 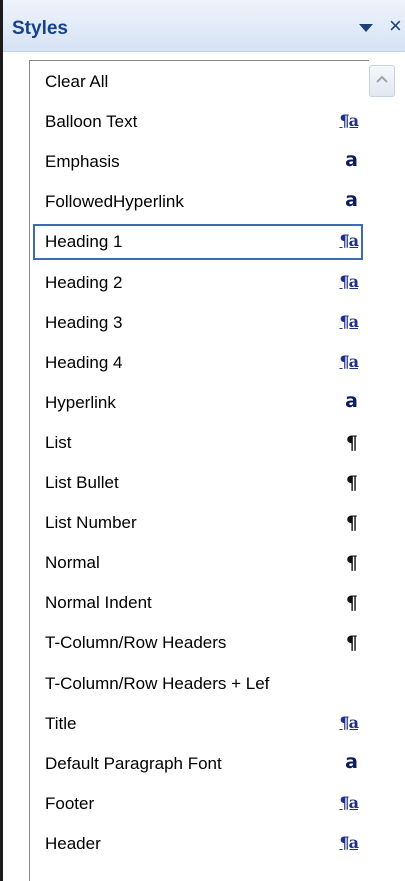 What do you see at coordinates (80, 402) in the screenshot?
I see `style-name: Hyperlink` at bounding box center [80, 402].